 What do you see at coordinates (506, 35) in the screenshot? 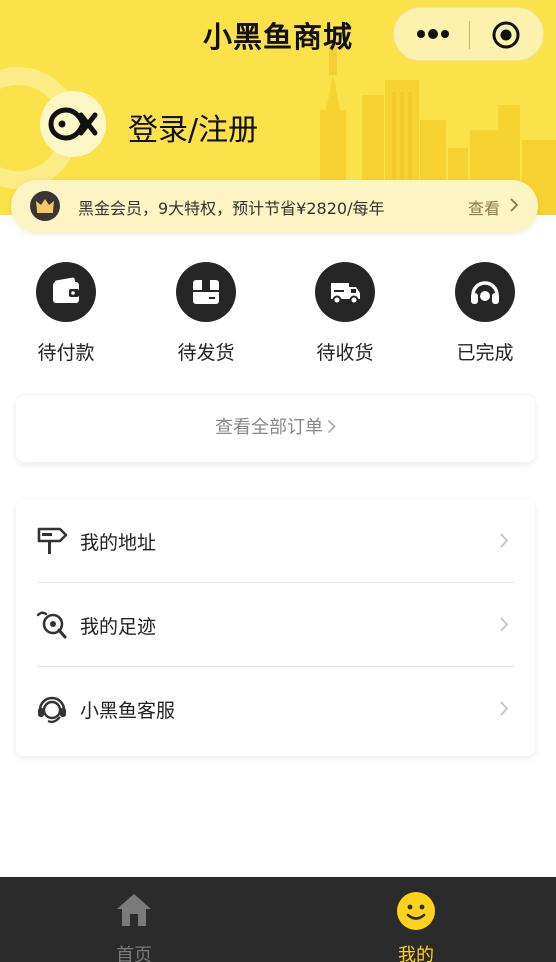
I see `target-circle-icon` at bounding box center [506, 35].